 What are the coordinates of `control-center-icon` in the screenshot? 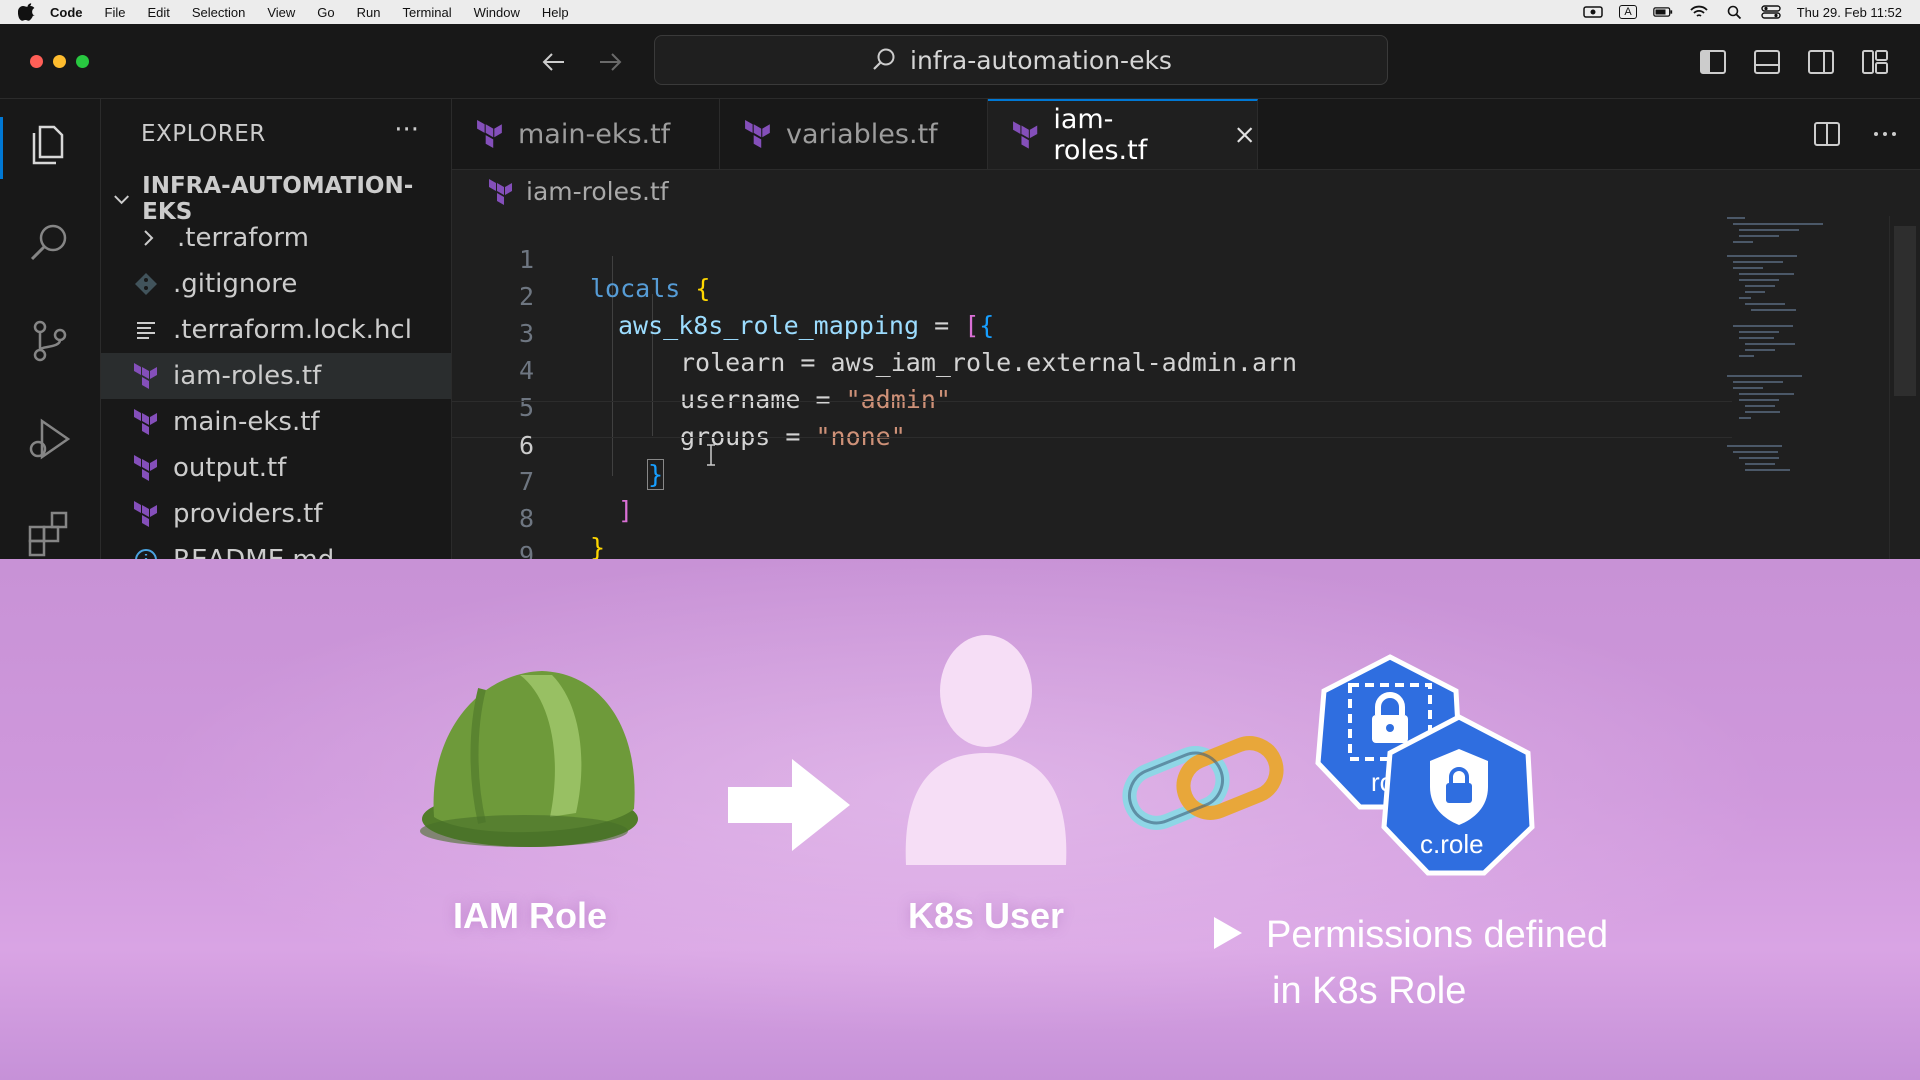 It's located at (1771, 12).